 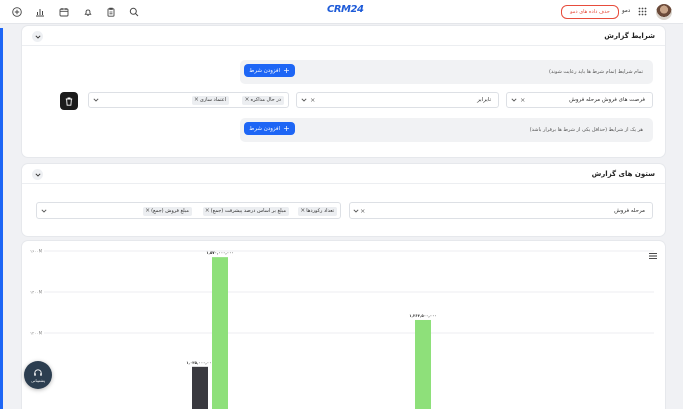 What do you see at coordinates (397, 100) in the screenshot?
I see `condition-operator-select: نابرابر ×` at bounding box center [397, 100].